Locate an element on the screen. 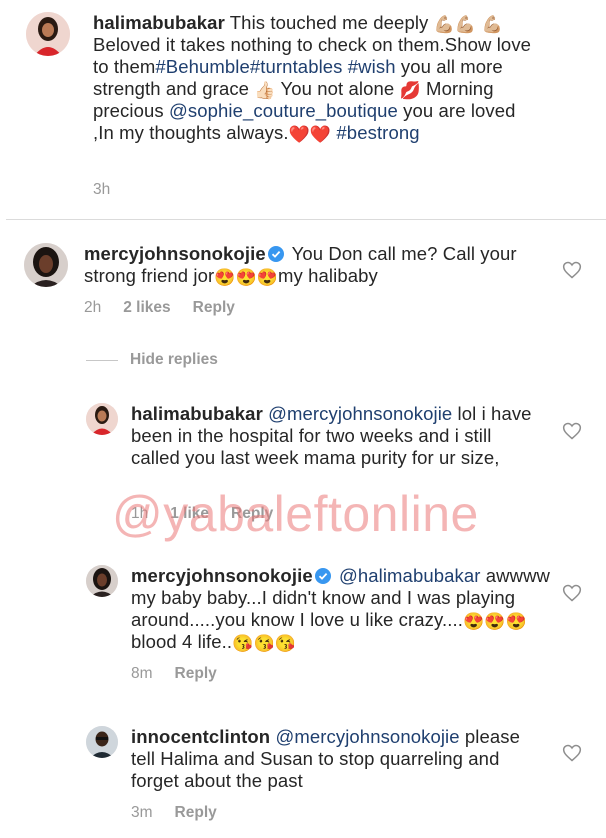  comment-meta: 1h 1 like Reply is located at coordinates (213, 514).